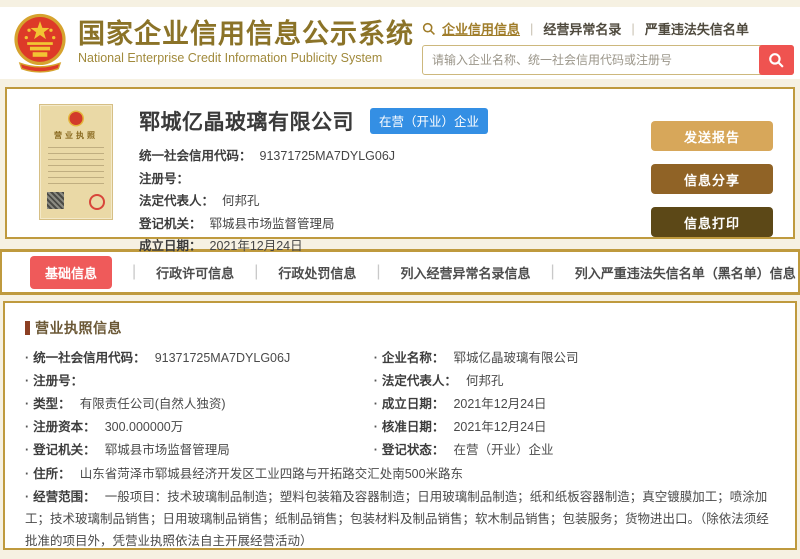 This screenshot has height=559, width=800. I want to click on field-credit-code: · 统一社会信用代码： 91371725MA7DYLG06J, so click(158, 358).